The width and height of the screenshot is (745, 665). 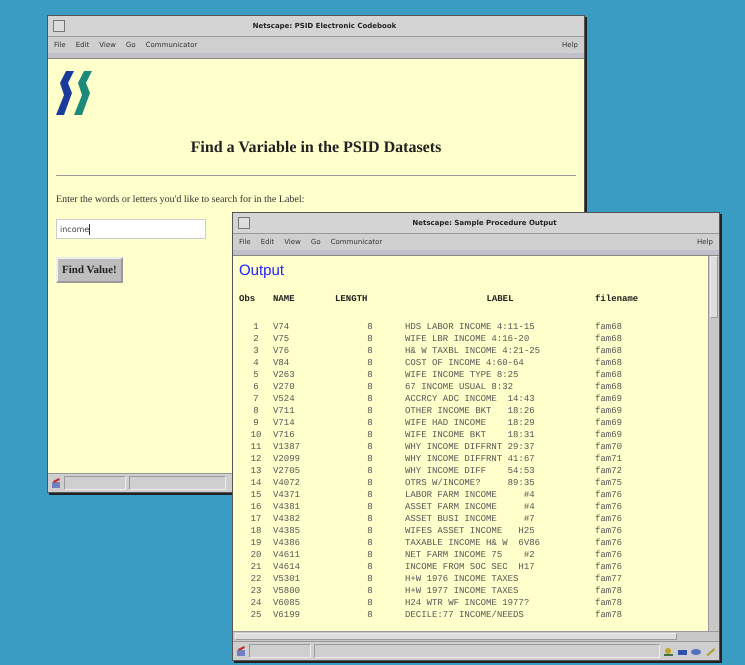 What do you see at coordinates (256, 555) in the screenshot?
I see `table-cell-text: 20` at bounding box center [256, 555].